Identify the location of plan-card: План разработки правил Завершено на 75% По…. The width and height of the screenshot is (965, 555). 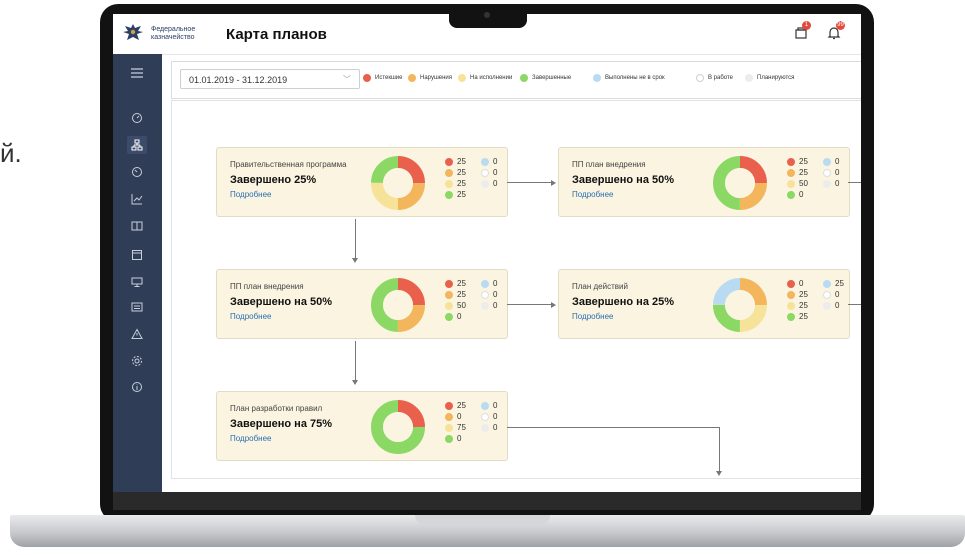
(362, 426).